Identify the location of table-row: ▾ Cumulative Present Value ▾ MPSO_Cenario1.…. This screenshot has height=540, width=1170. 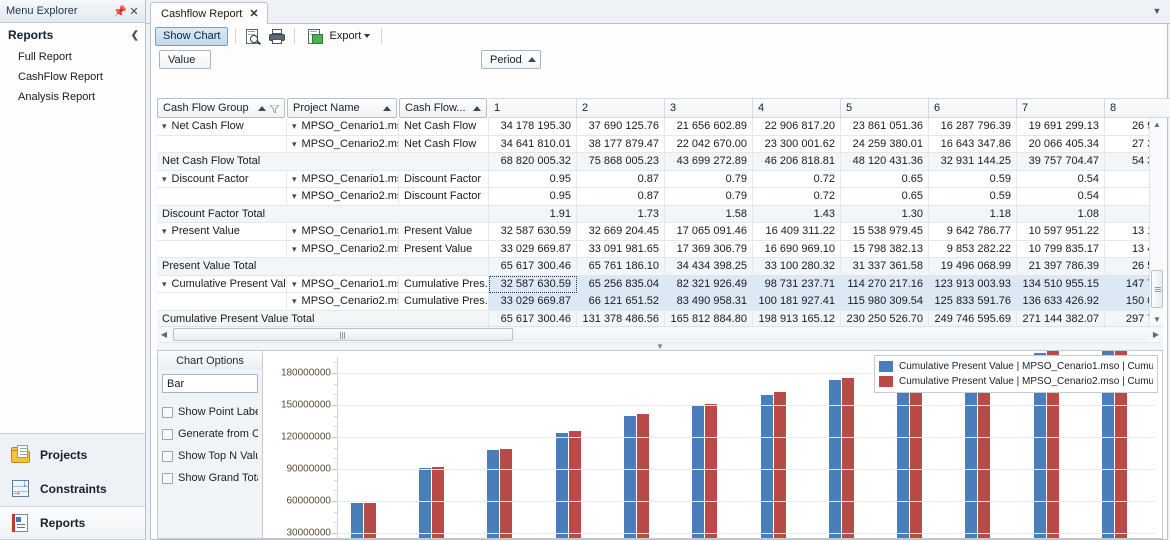
(660, 284).